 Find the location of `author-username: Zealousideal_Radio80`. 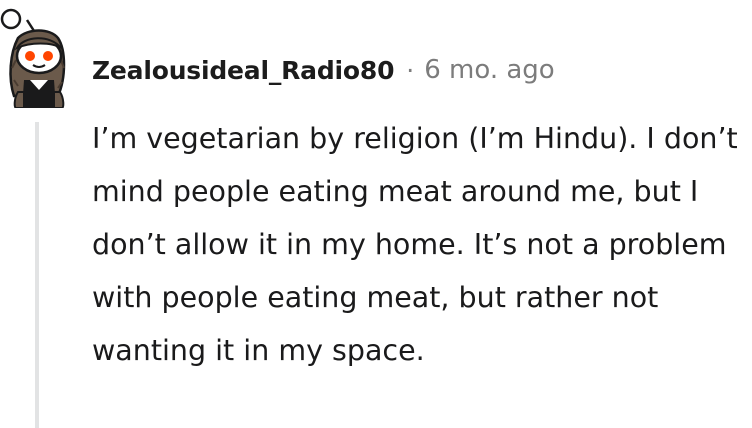

author-username: Zealousideal_Radio80 is located at coordinates (243, 70).